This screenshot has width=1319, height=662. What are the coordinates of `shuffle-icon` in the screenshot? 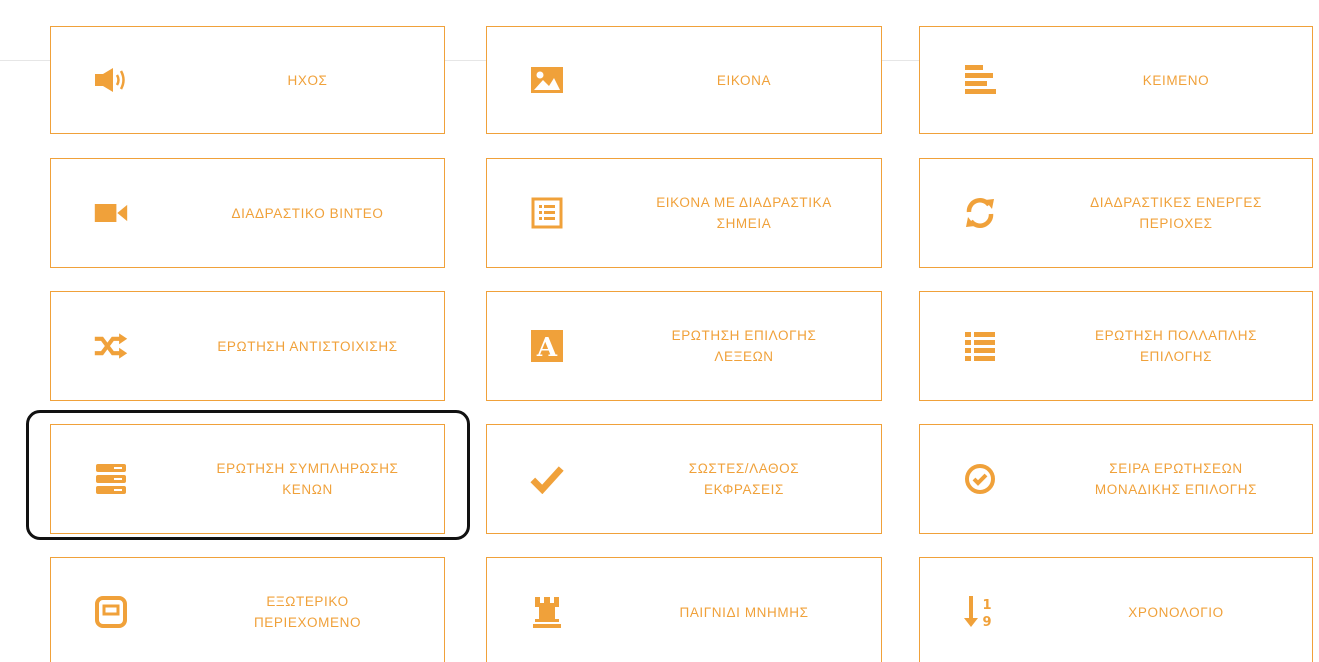 It's located at (111, 346).